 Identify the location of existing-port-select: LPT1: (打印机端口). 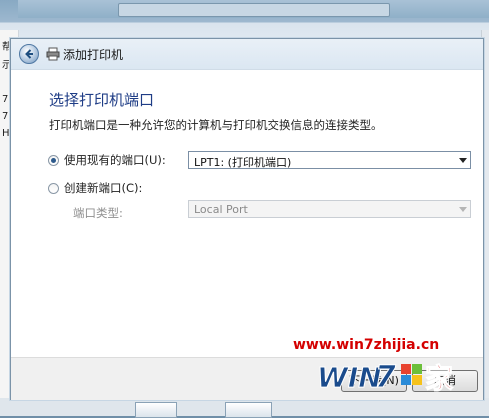
(329, 160).